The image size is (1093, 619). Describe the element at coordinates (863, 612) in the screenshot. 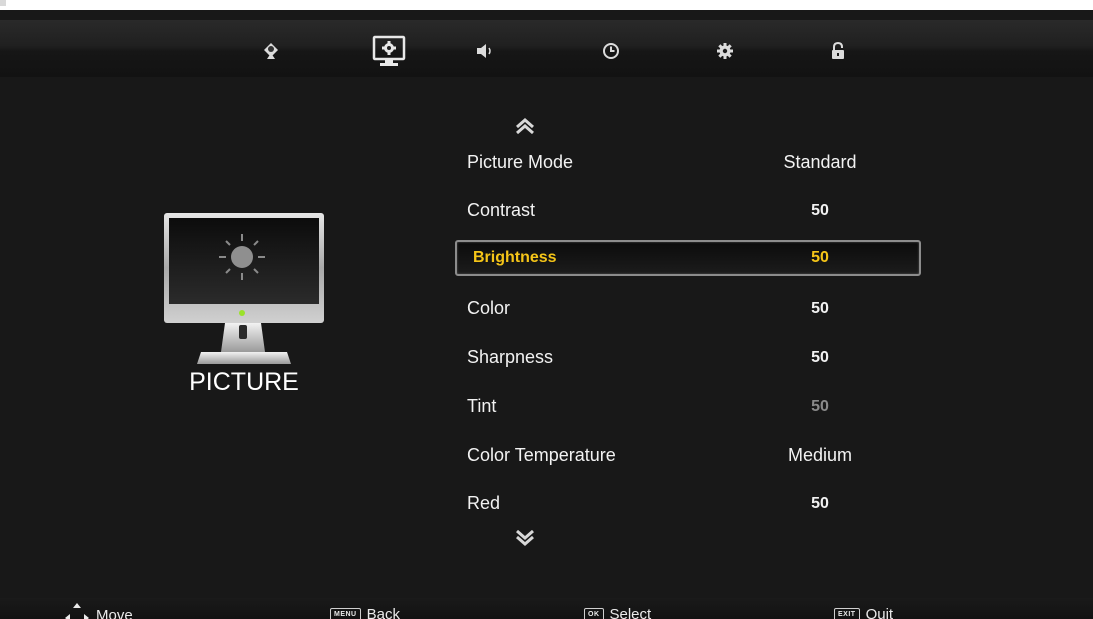

I see `hint-quit: EXIT Quit` at that location.